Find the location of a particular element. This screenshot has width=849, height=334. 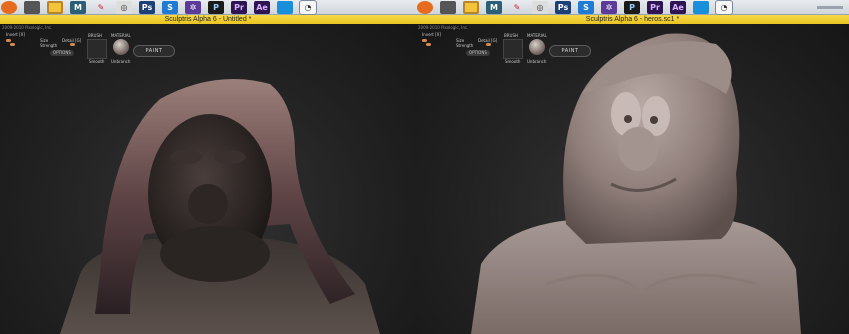

taskbar-tray is located at coordinates (830, 7).